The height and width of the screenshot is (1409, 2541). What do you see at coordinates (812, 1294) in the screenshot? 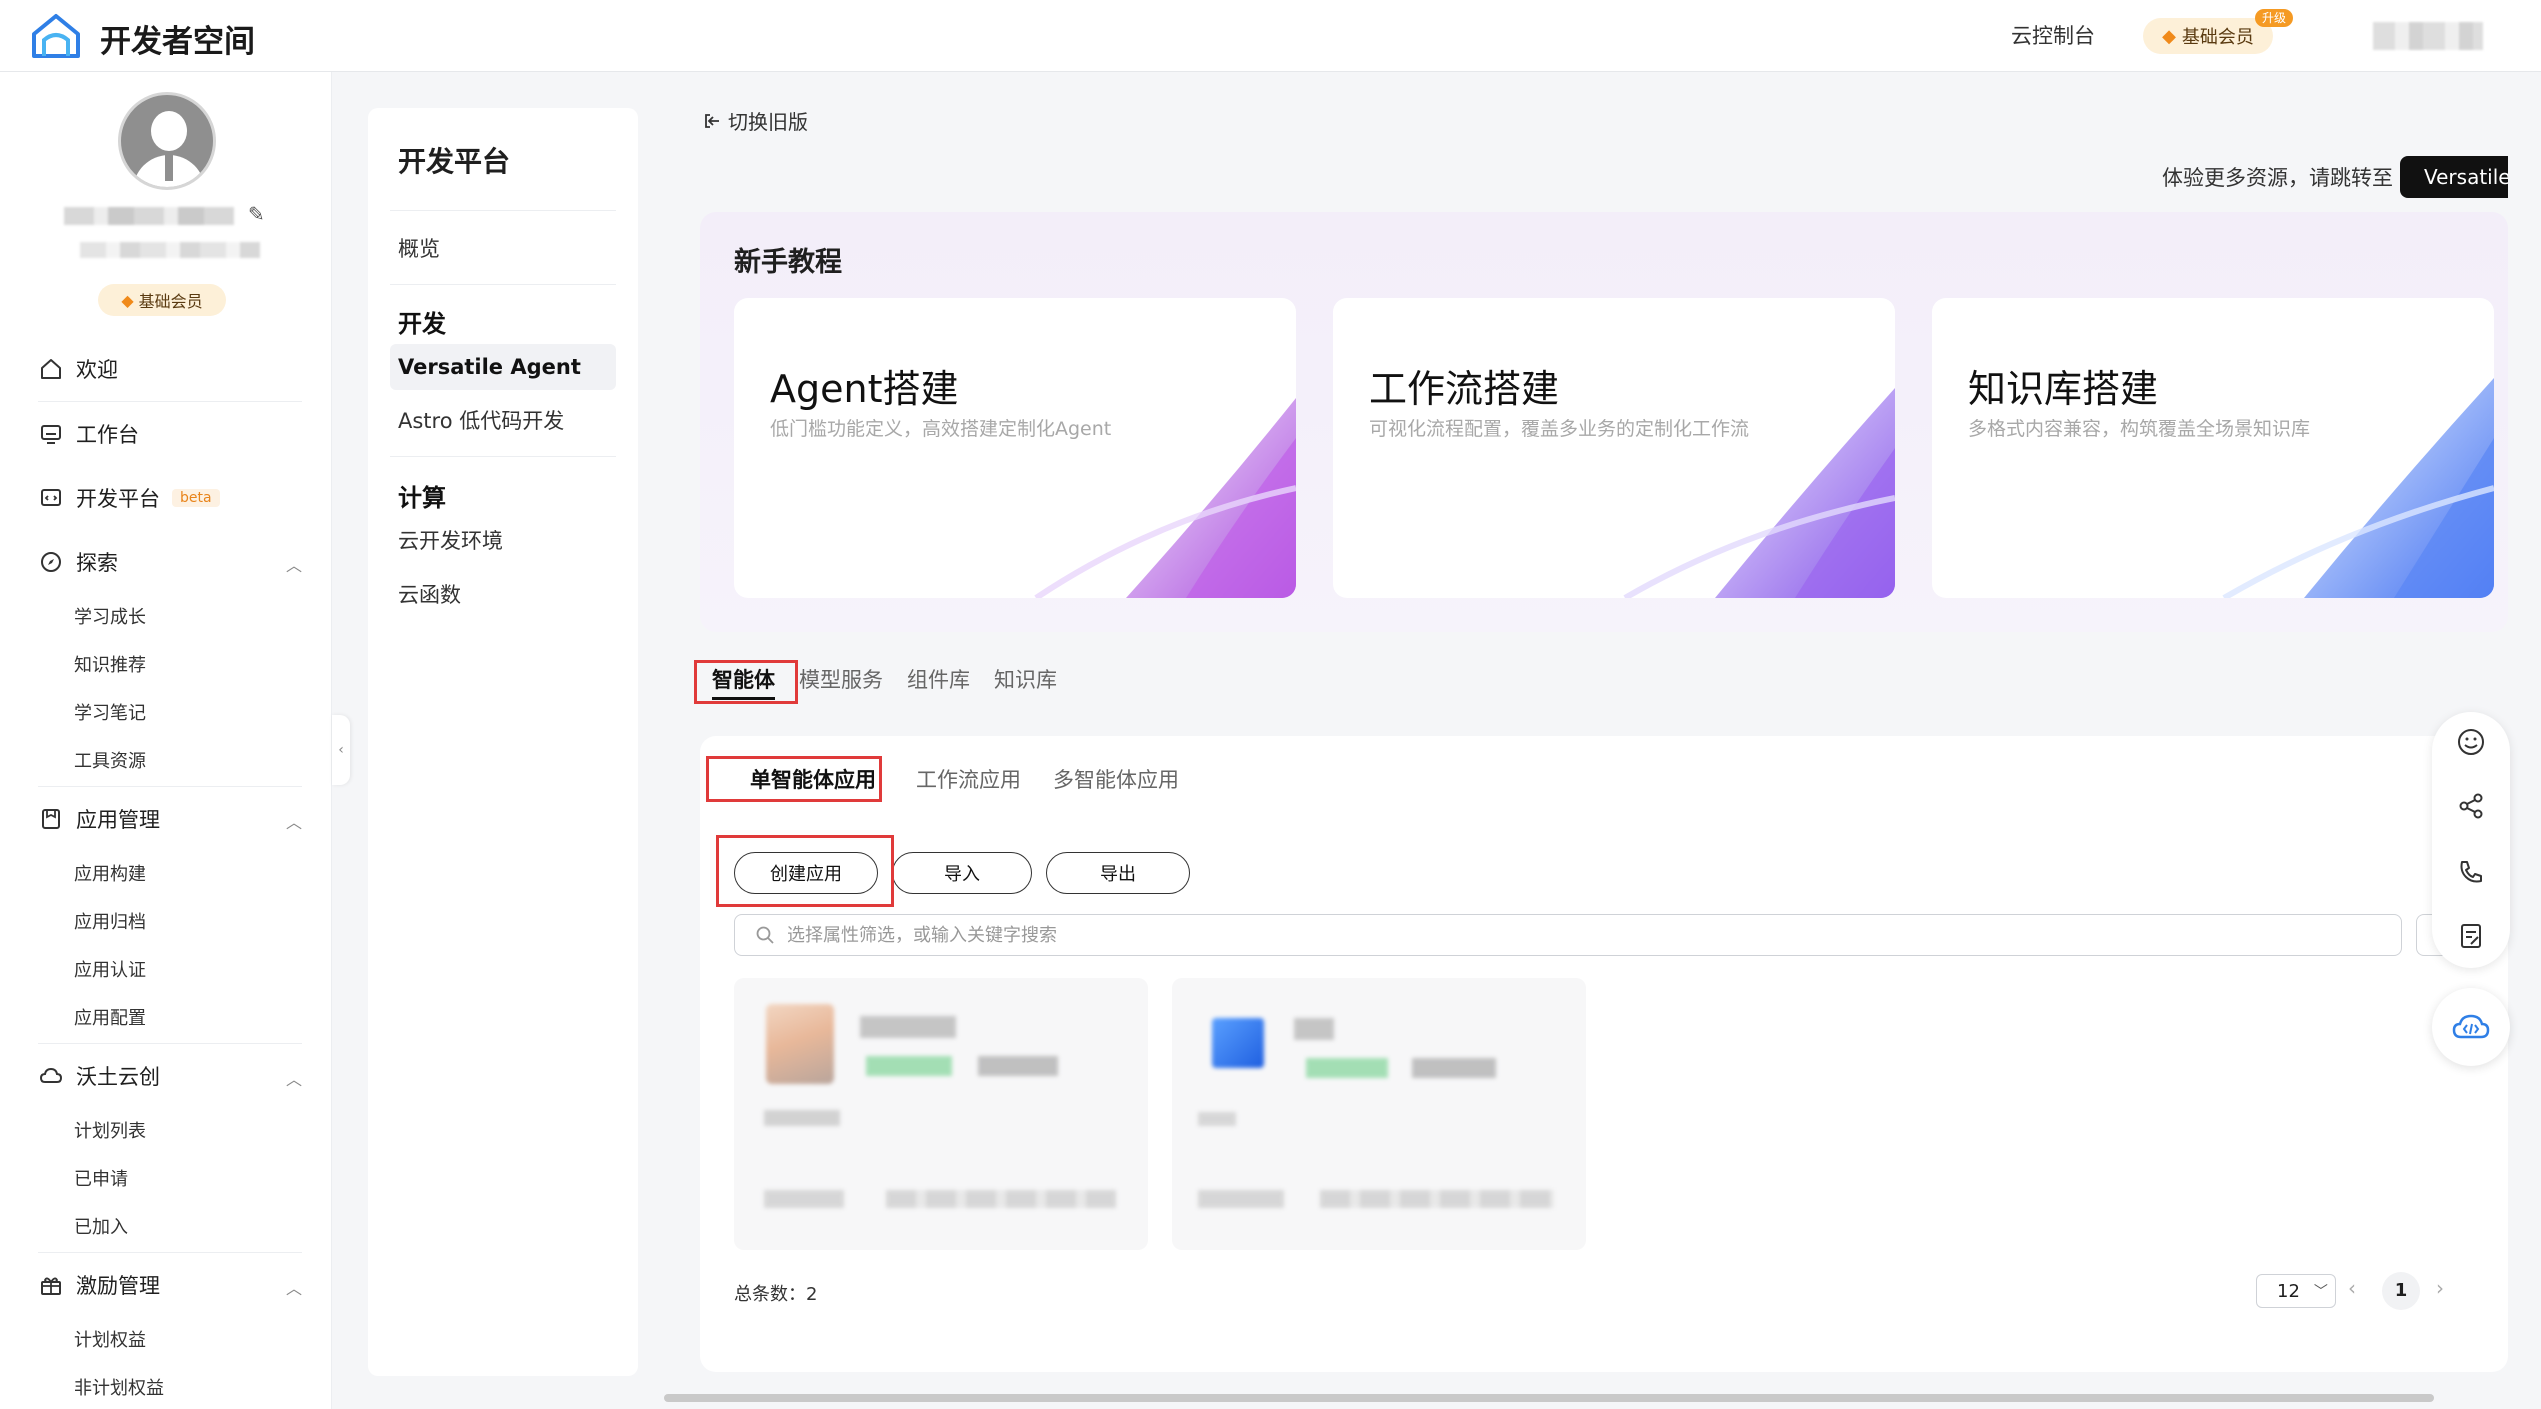
I see `total-value: 2` at bounding box center [812, 1294].